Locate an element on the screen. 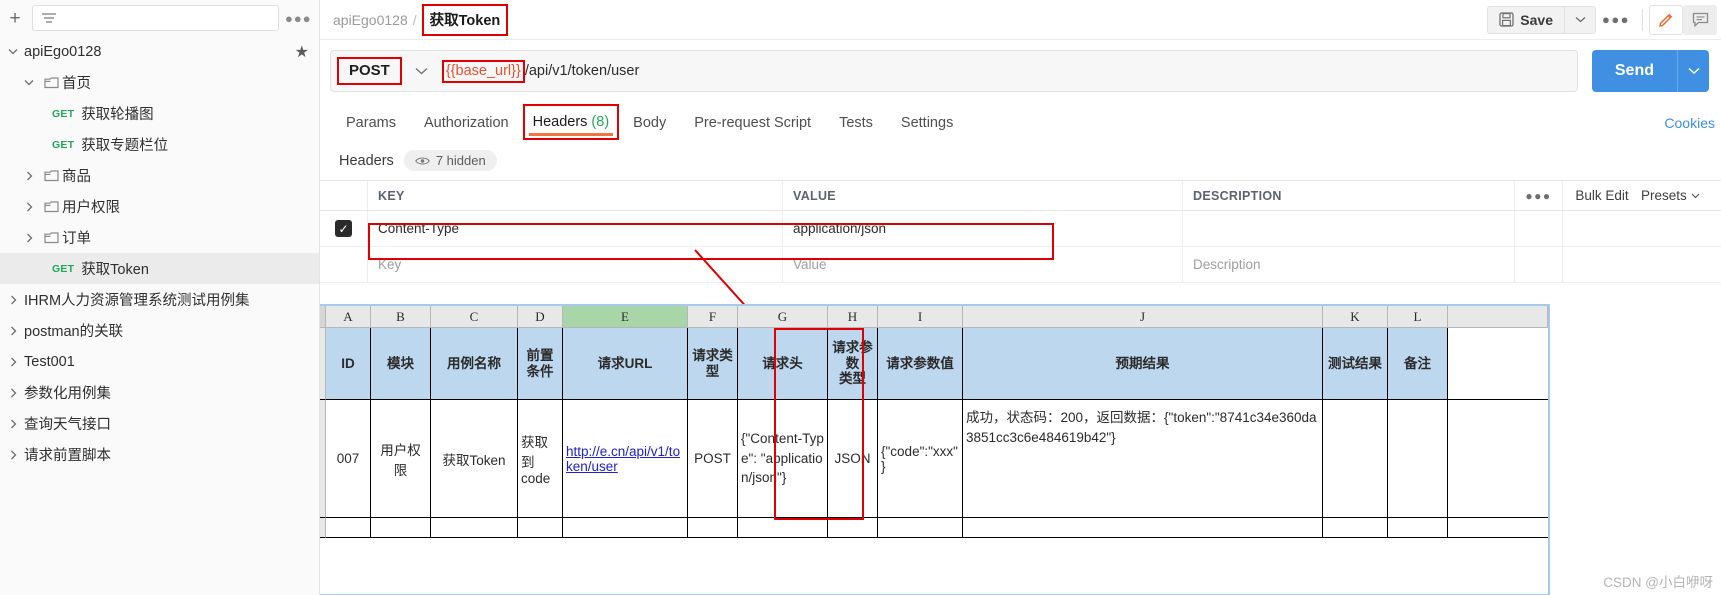 This screenshot has width=1721, height=595. col-header-b: B is located at coordinates (401, 317).